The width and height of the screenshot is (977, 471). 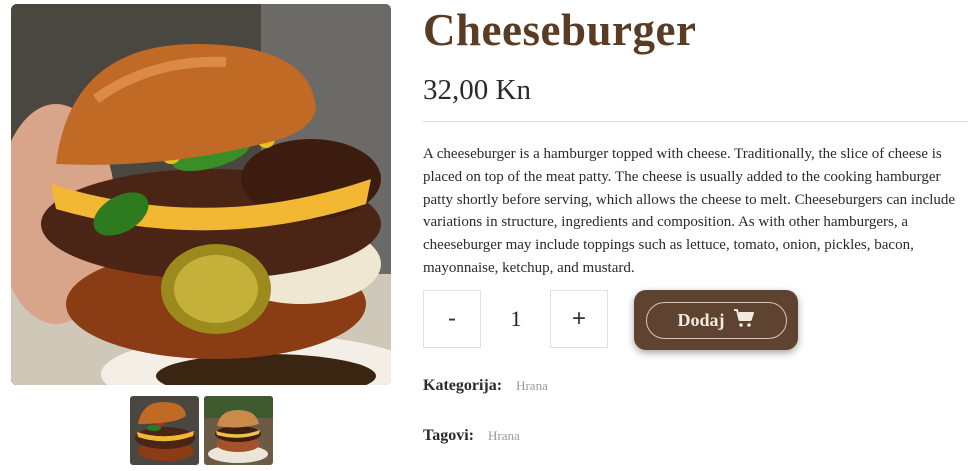 I want to click on tags-row: Tagovi: Hrana, so click(x=471, y=436).